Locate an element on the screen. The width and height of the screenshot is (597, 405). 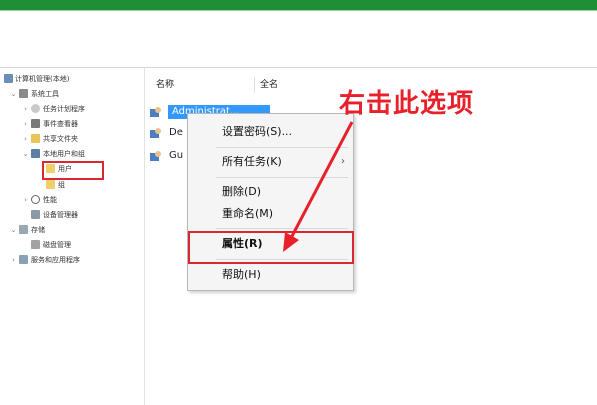
menu-item-delete: 删除(D) is located at coordinates (241, 192).